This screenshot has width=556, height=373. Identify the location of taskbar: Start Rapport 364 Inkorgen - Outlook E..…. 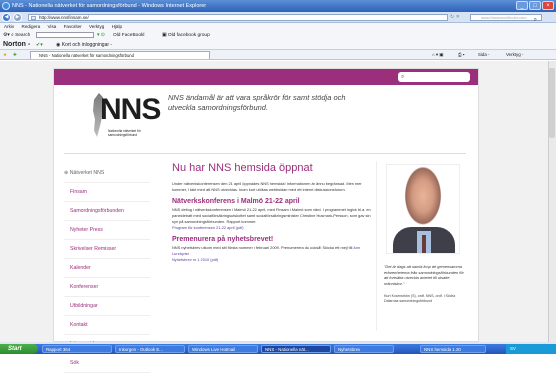
(278, 349).